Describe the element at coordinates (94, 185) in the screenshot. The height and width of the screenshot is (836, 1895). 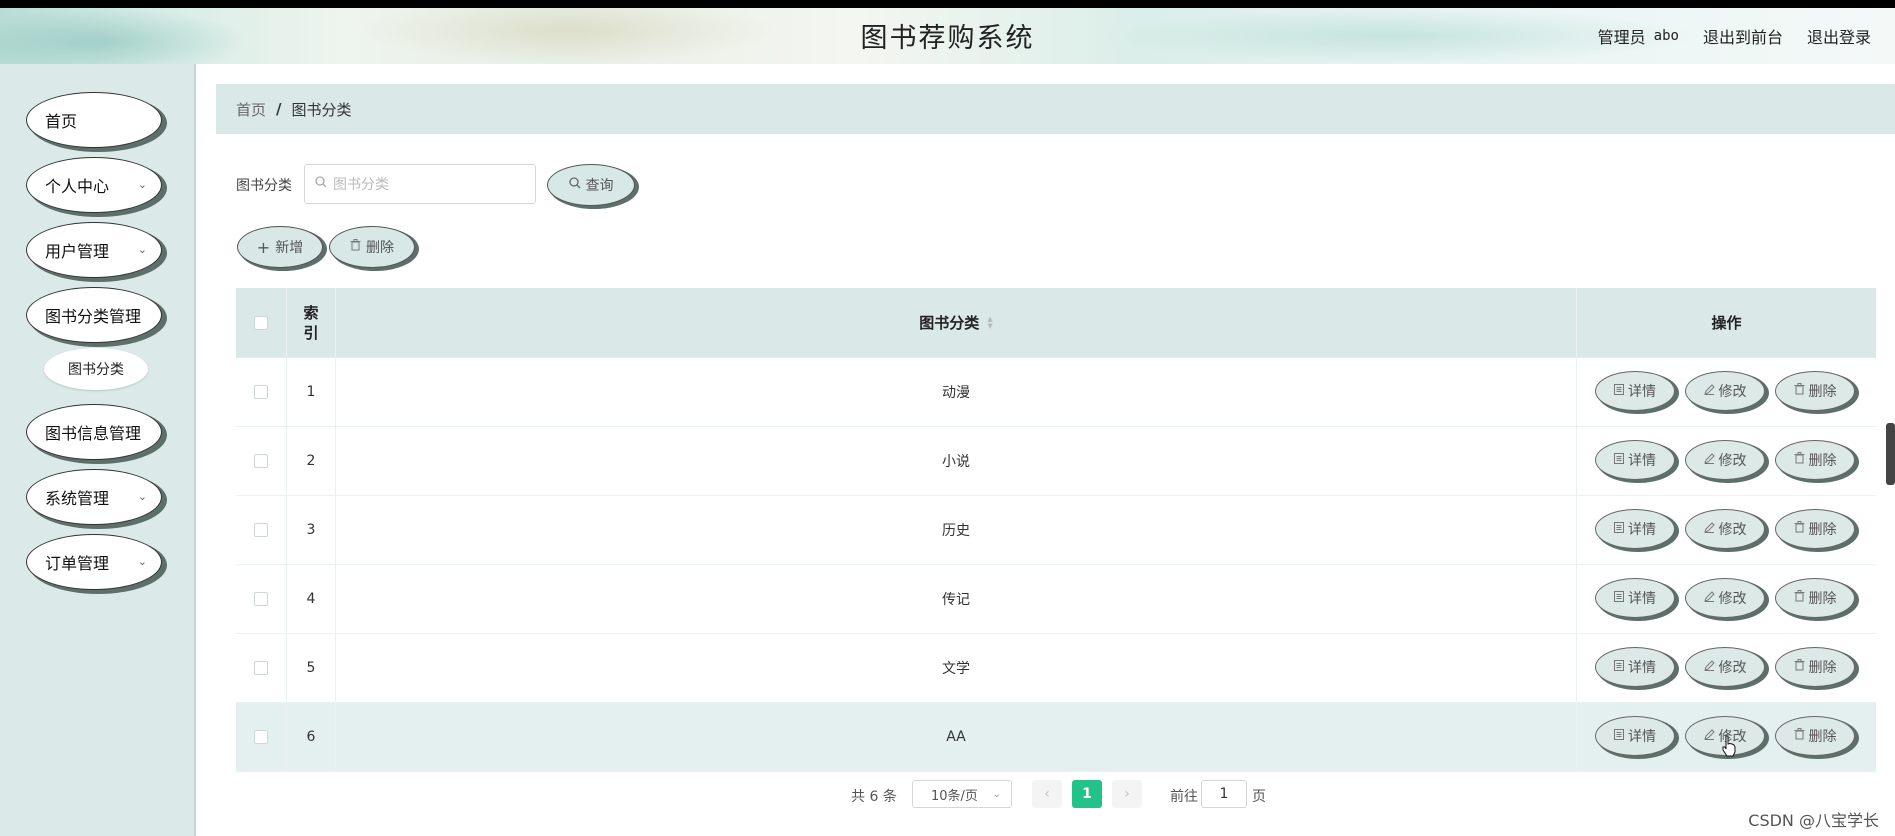
I see `sidebar-item-profile: 个人中心 ⌄` at that location.